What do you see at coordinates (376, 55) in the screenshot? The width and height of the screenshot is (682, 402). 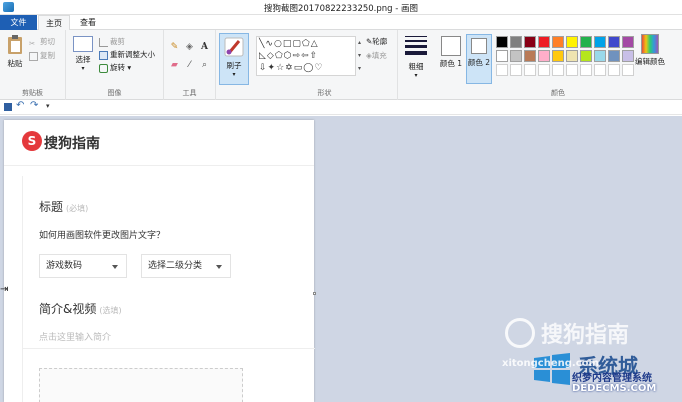 I see `fill-button: ◈填充` at bounding box center [376, 55].